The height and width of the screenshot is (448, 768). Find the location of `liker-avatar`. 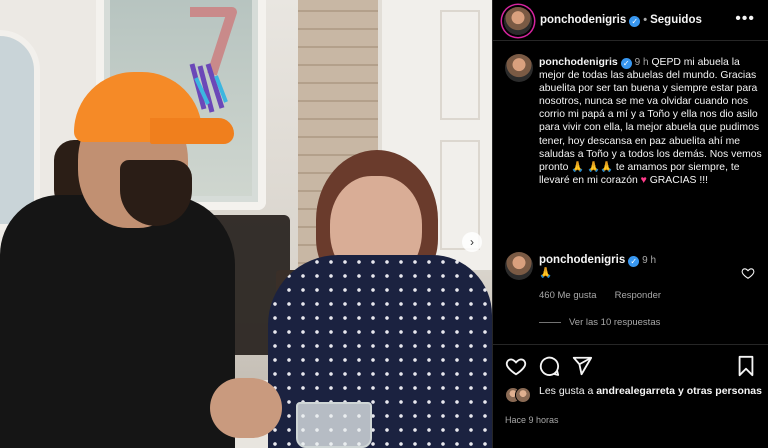

liker-avatar is located at coordinates (523, 395).